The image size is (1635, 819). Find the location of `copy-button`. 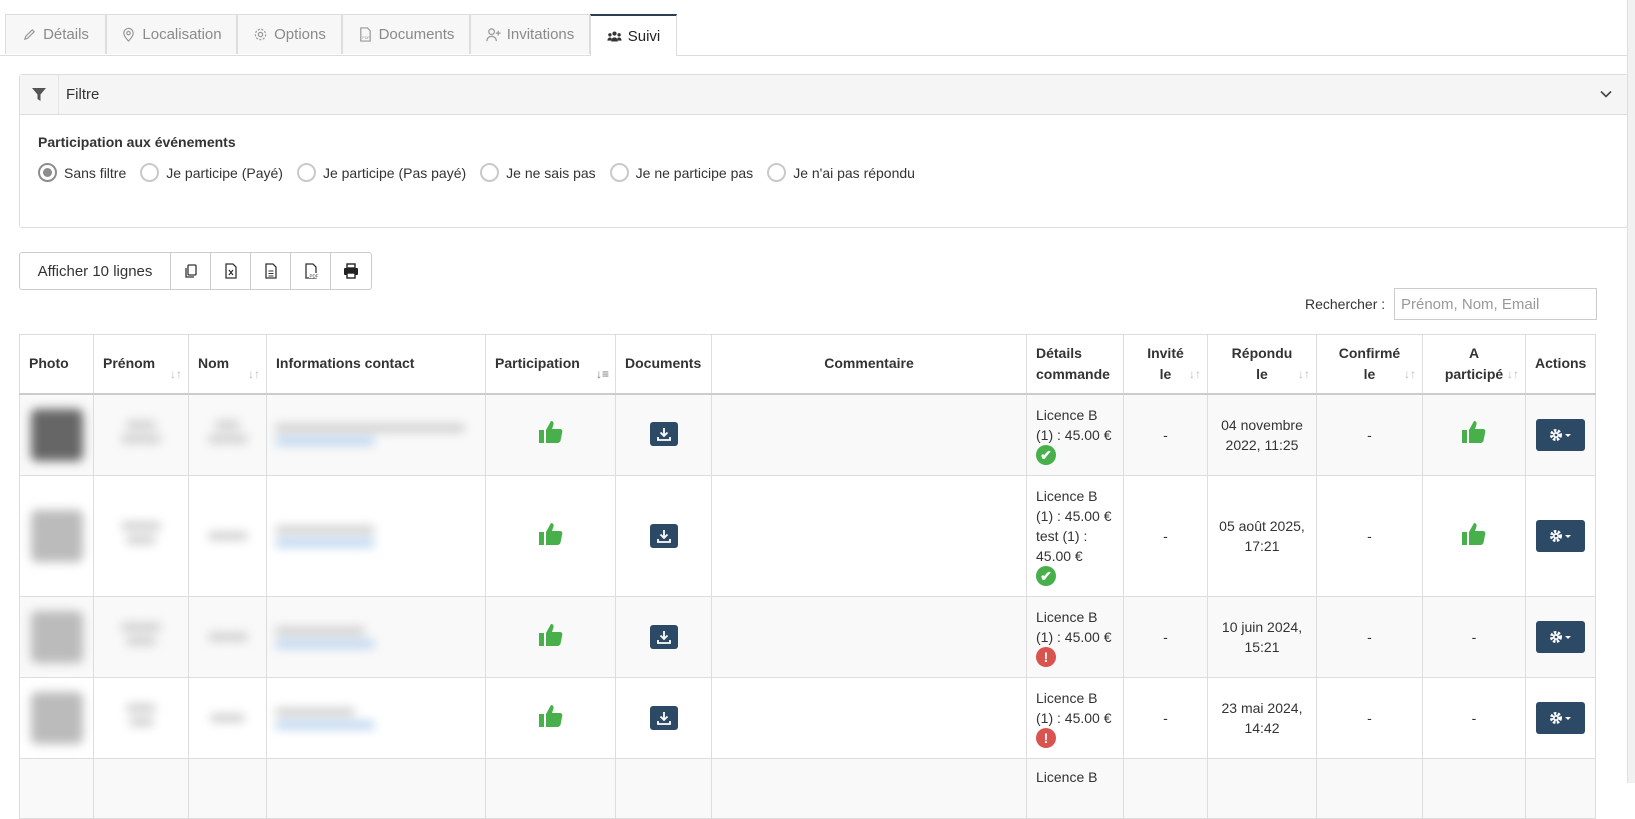

copy-button is located at coordinates (191, 271).